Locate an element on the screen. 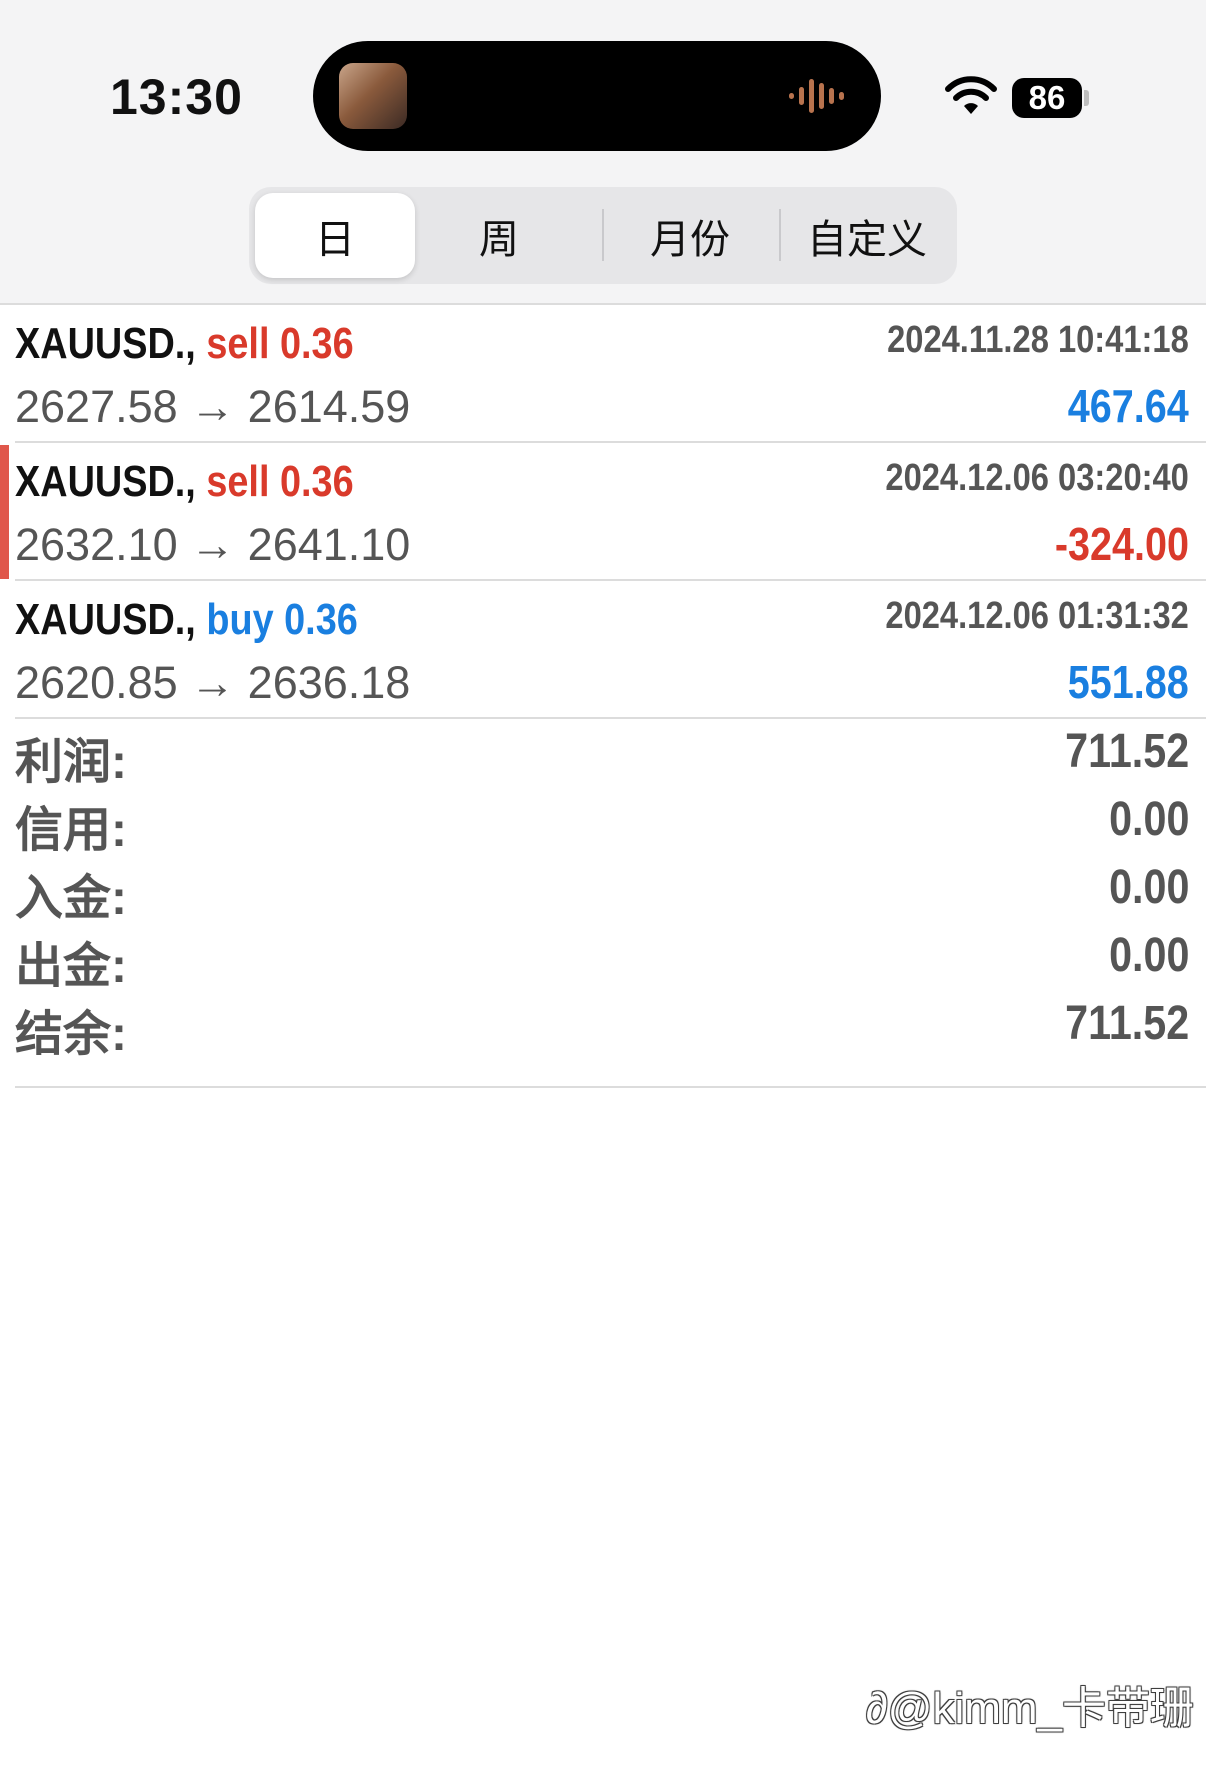 Image resolution: width=1206 pixels, height=1768 pixels. battery-cap is located at coordinates (1086, 98).